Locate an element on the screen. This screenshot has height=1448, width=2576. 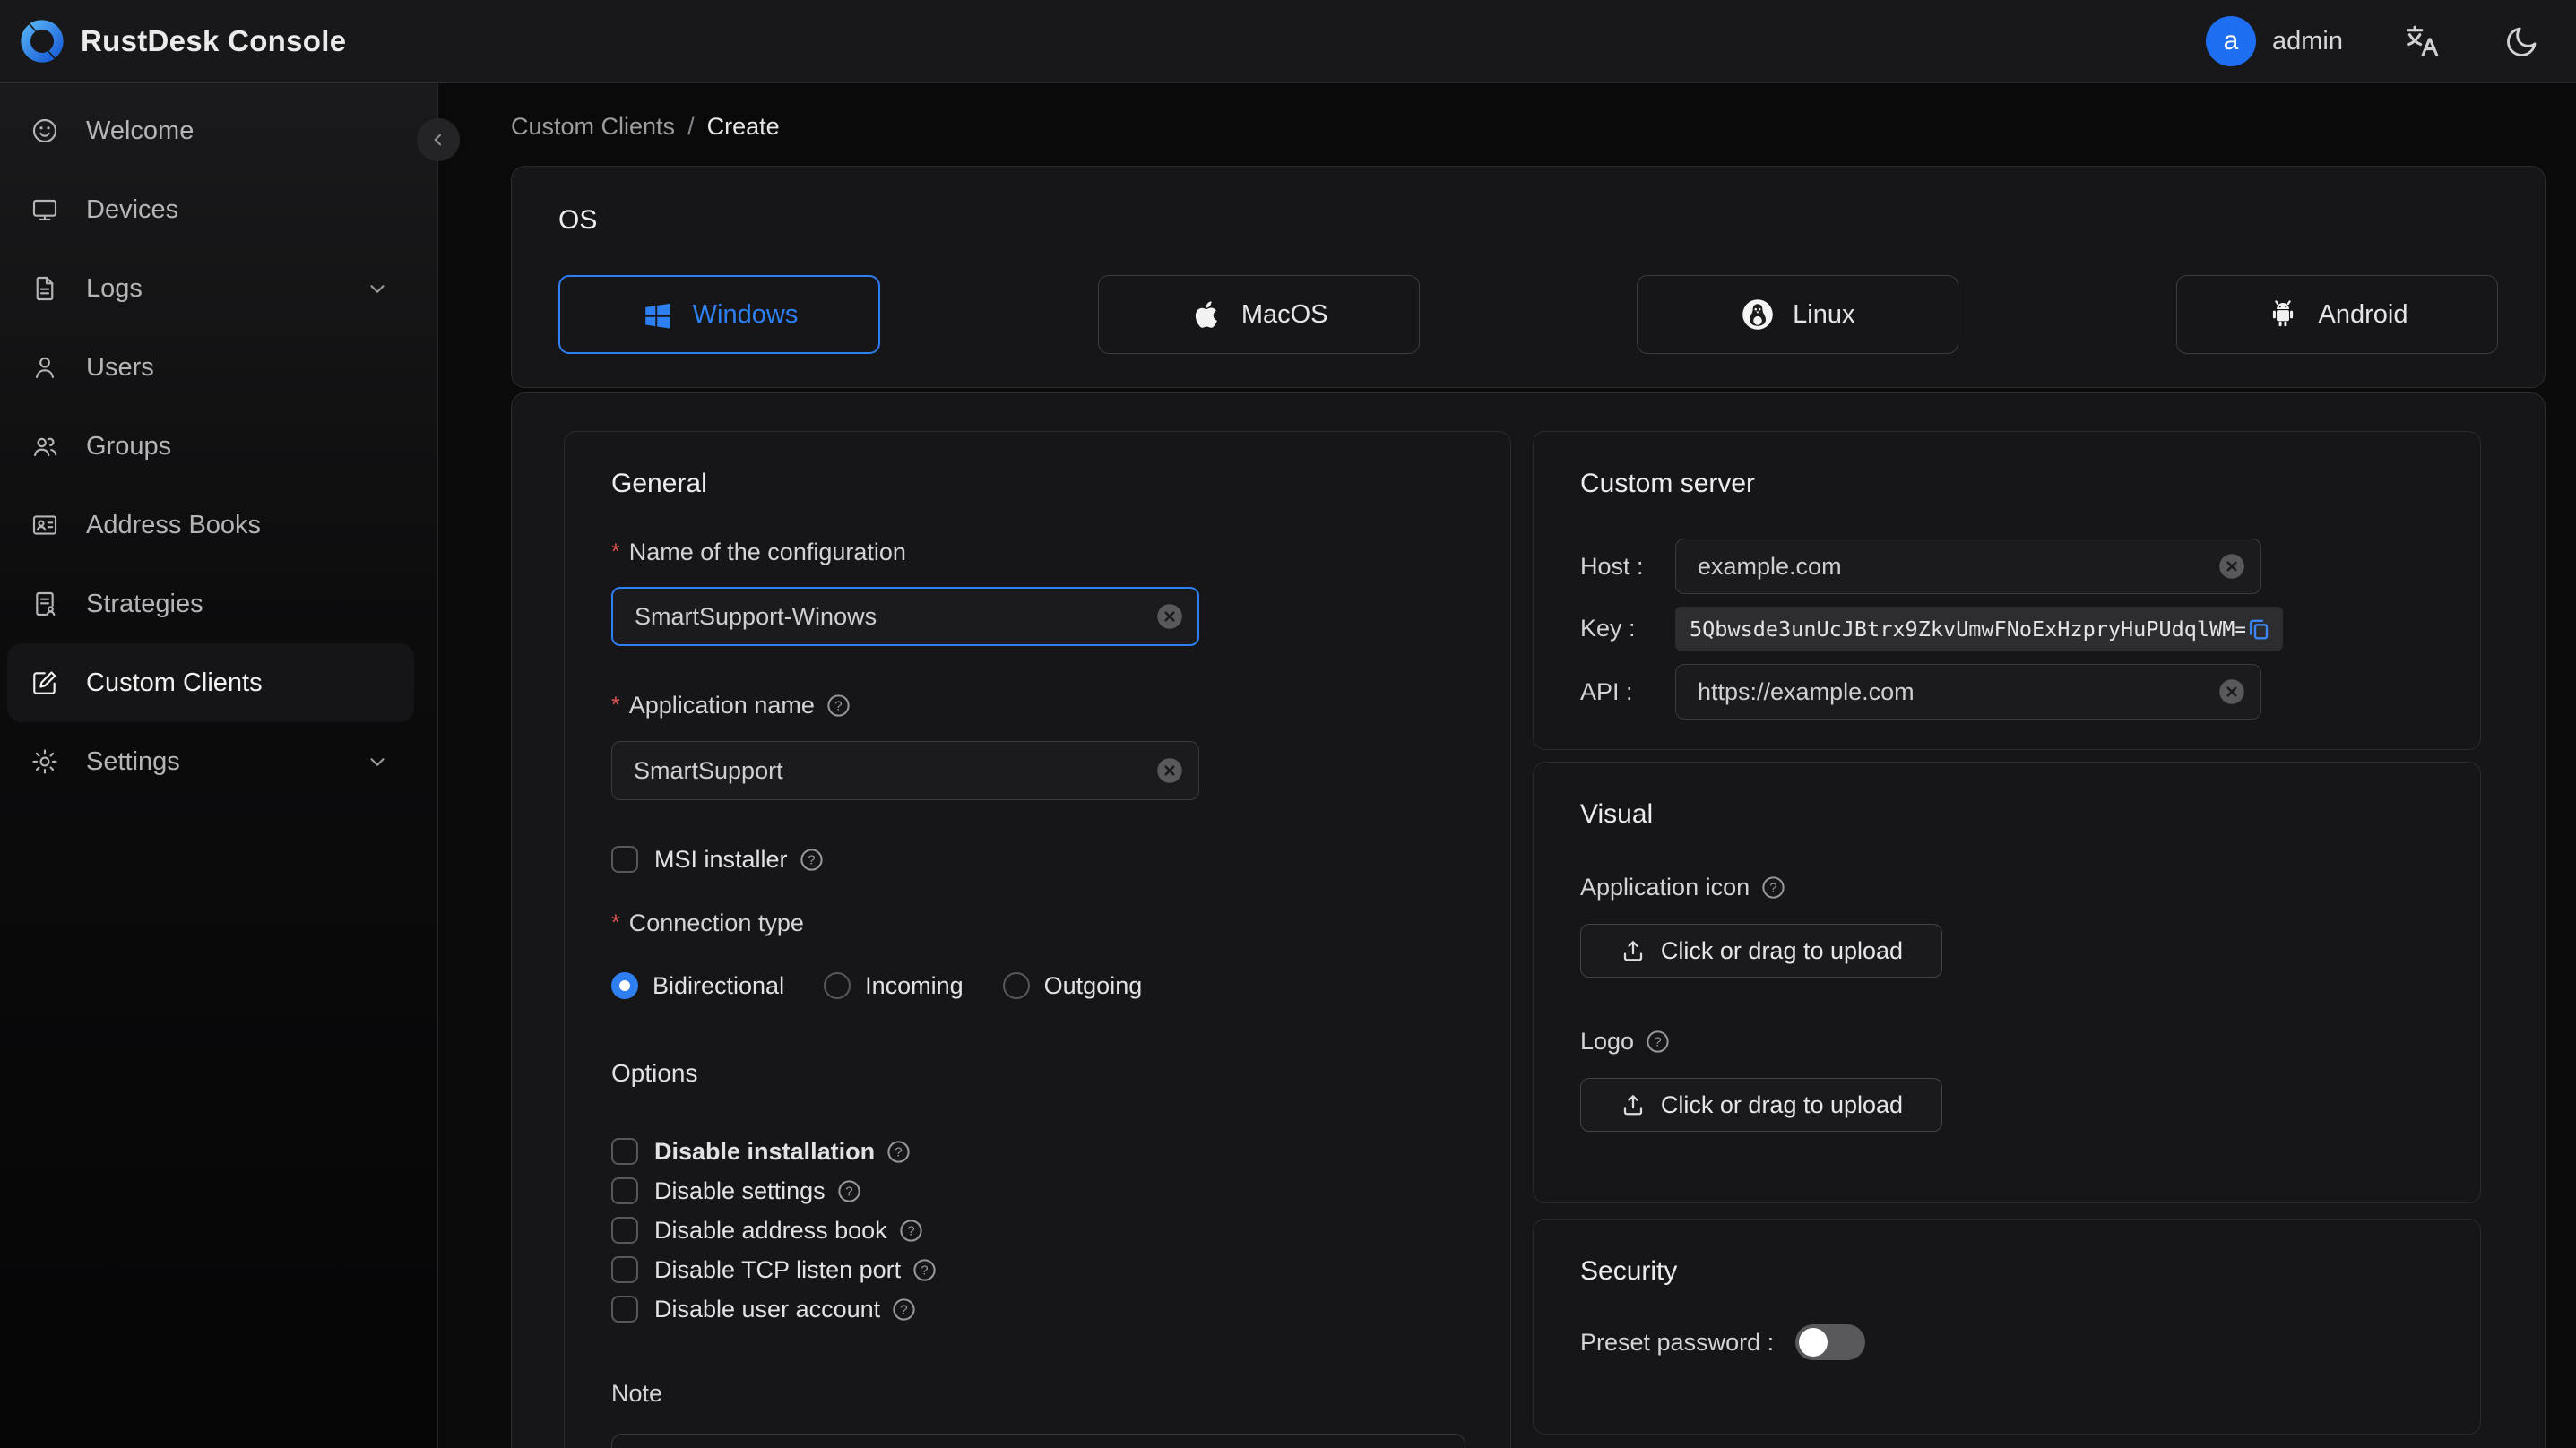
disable-address-book-checkbox is located at coordinates (624, 1231).